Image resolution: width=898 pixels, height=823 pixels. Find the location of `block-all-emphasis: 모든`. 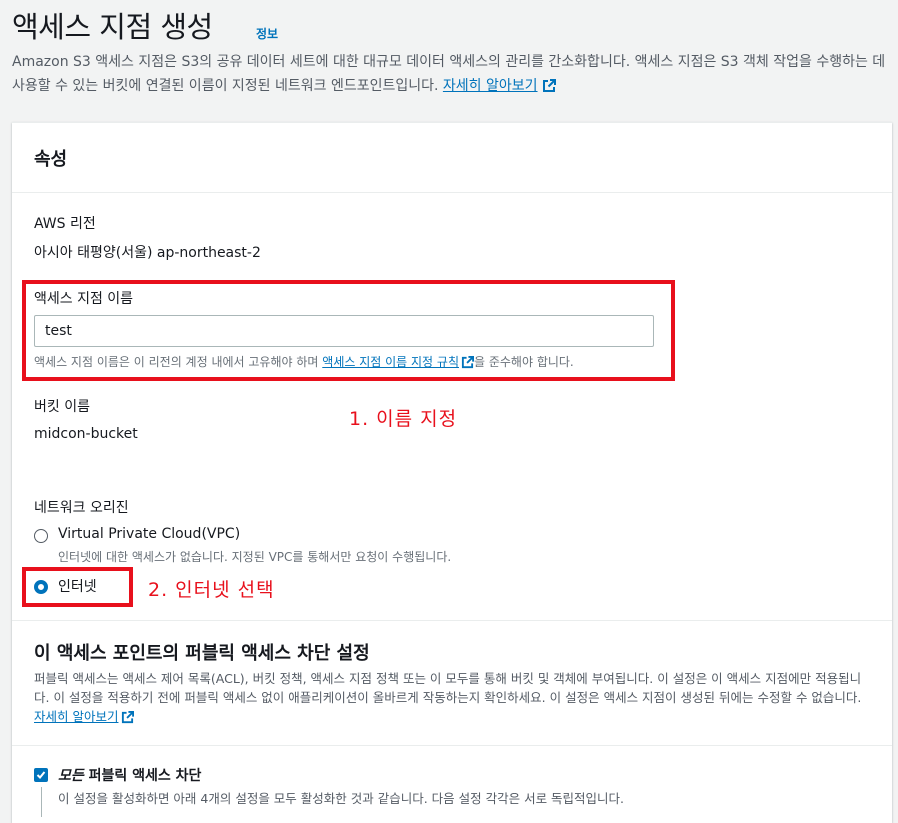

block-all-emphasis: 모든 is located at coordinates (71, 776).